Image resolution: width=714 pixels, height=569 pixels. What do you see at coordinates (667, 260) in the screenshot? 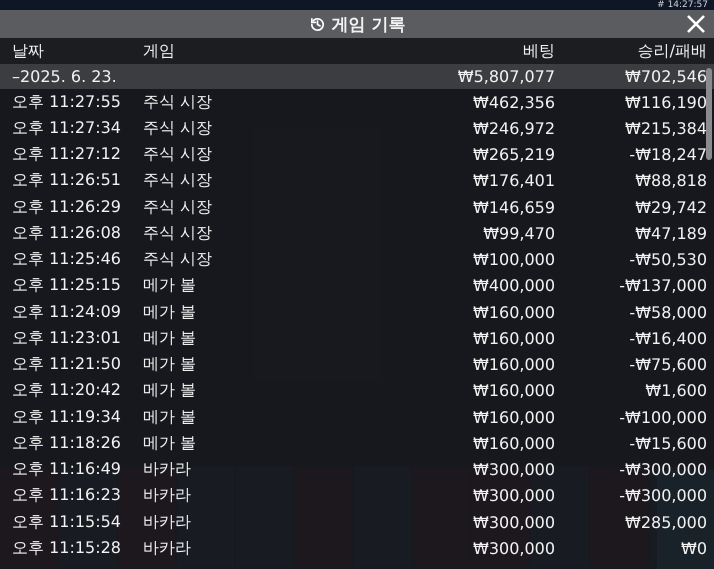
I see `result-cell-text: -₩50,530` at bounding box center [667, 260].